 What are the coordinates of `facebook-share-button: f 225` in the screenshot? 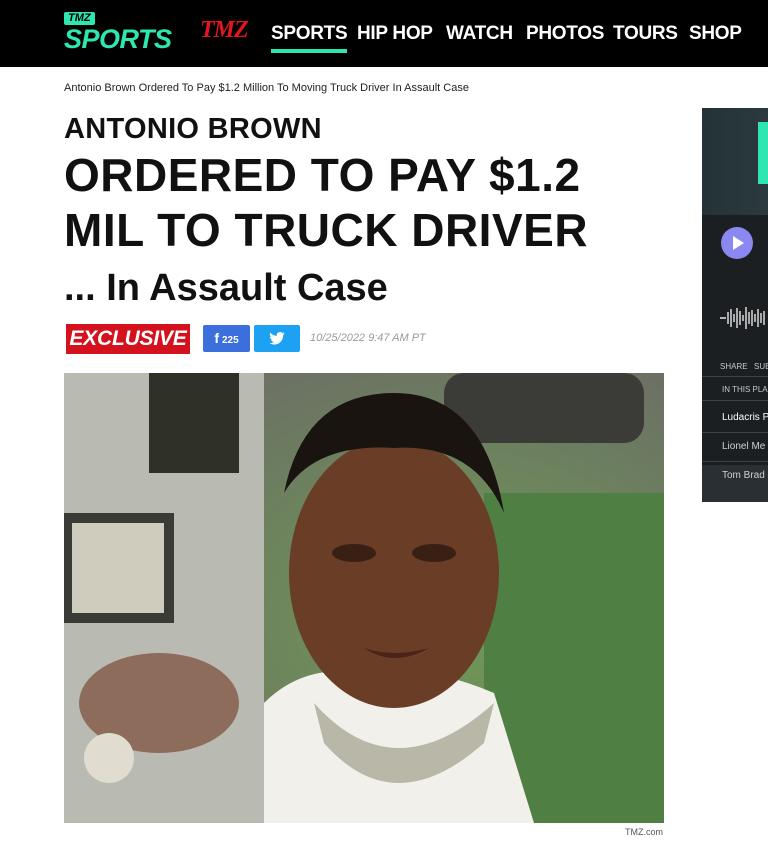 It's located at (226, 338).